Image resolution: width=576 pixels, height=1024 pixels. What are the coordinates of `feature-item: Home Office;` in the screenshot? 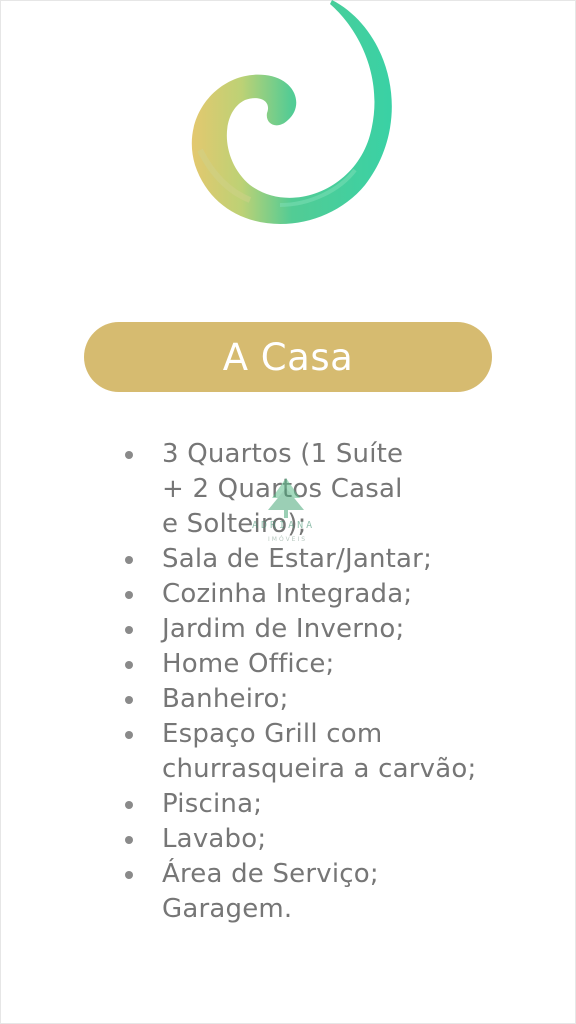 It's located at (322, 664).